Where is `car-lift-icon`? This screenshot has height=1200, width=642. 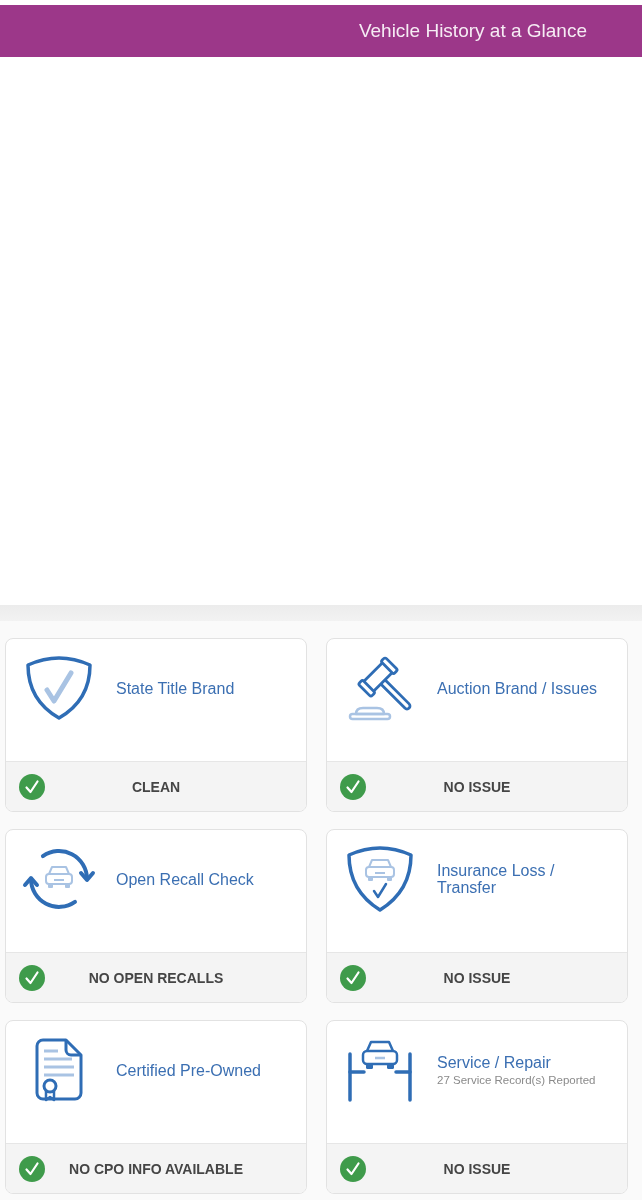 car-lift-icon is located at coordinates (380, 1070).